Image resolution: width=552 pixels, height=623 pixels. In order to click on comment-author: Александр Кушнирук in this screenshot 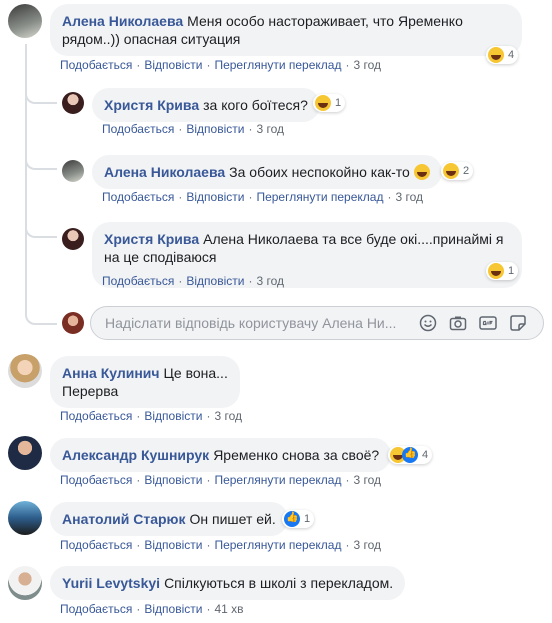, I will do `click(135, 455)`.